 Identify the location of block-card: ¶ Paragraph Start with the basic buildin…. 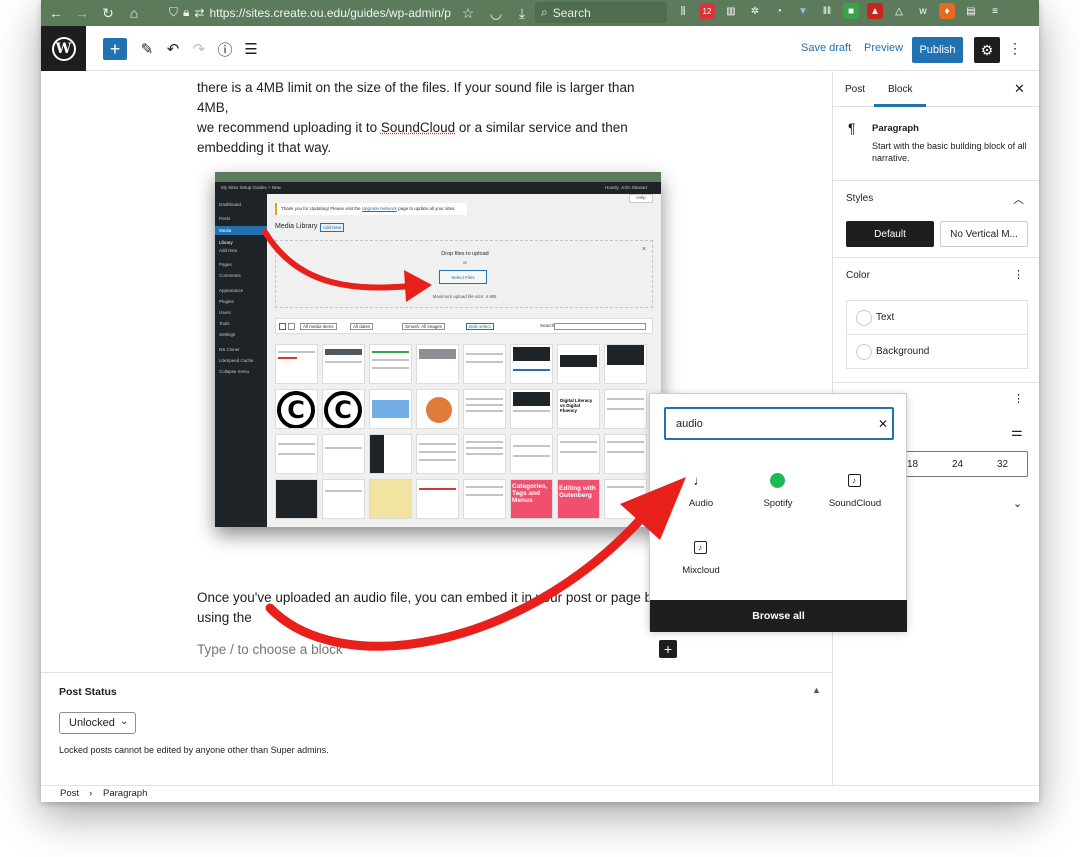
(936, 144).